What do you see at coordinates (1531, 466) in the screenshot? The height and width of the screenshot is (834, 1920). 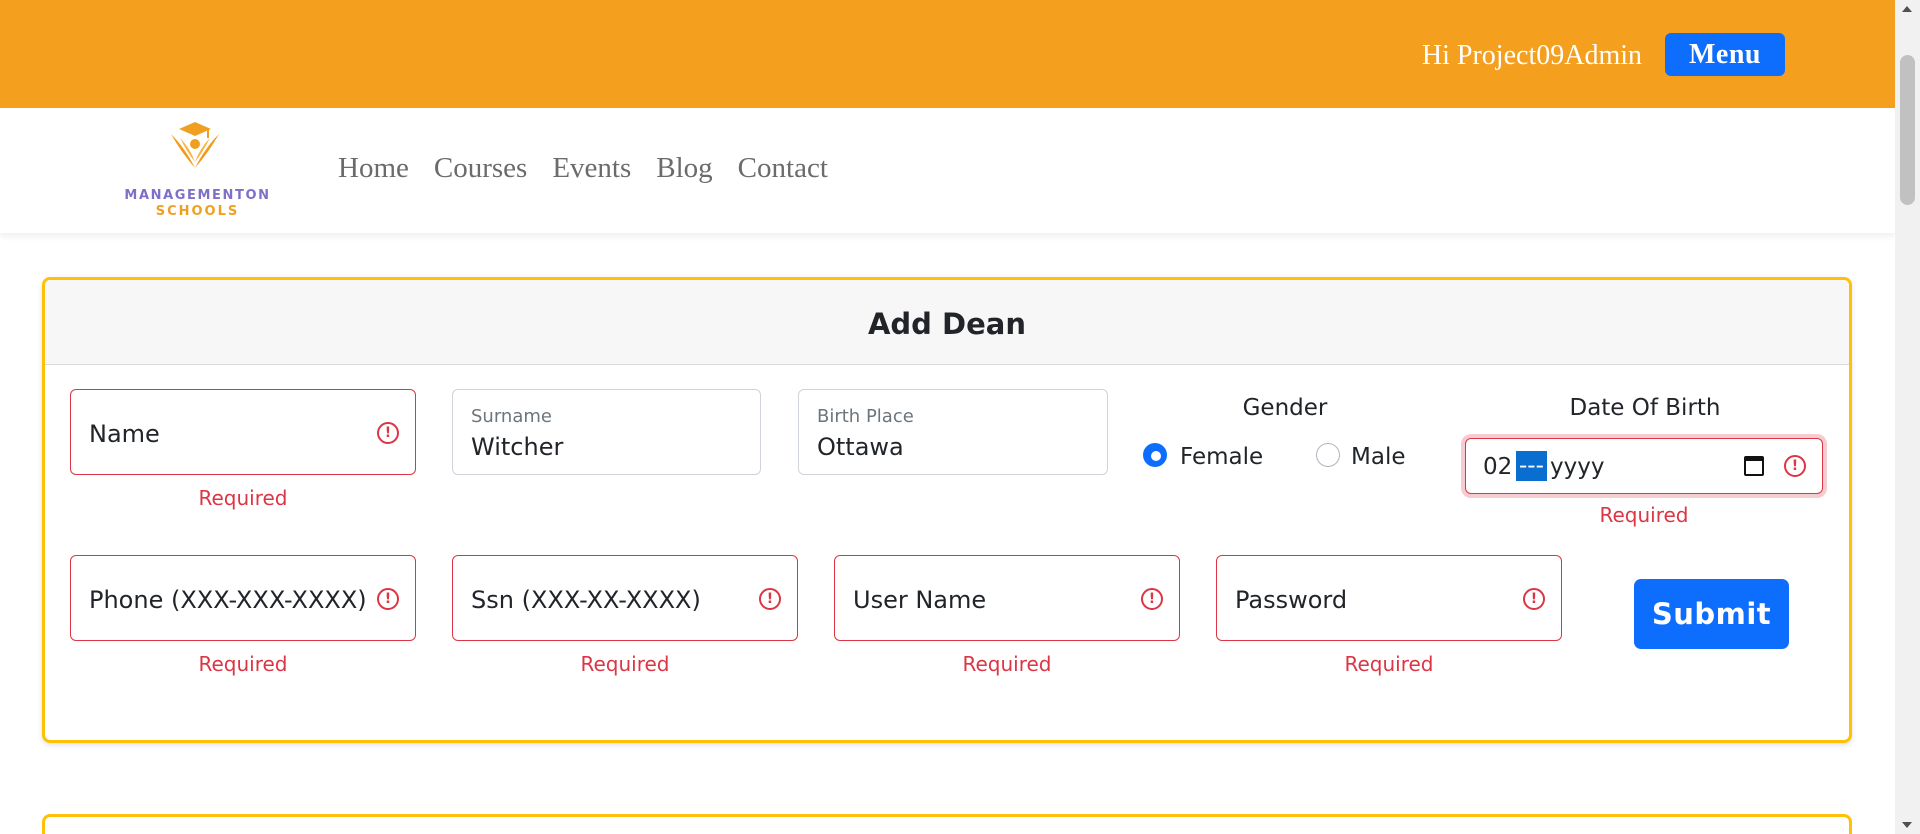 I see `dob-month-segment: ---` at bounding box center [1531, 466].